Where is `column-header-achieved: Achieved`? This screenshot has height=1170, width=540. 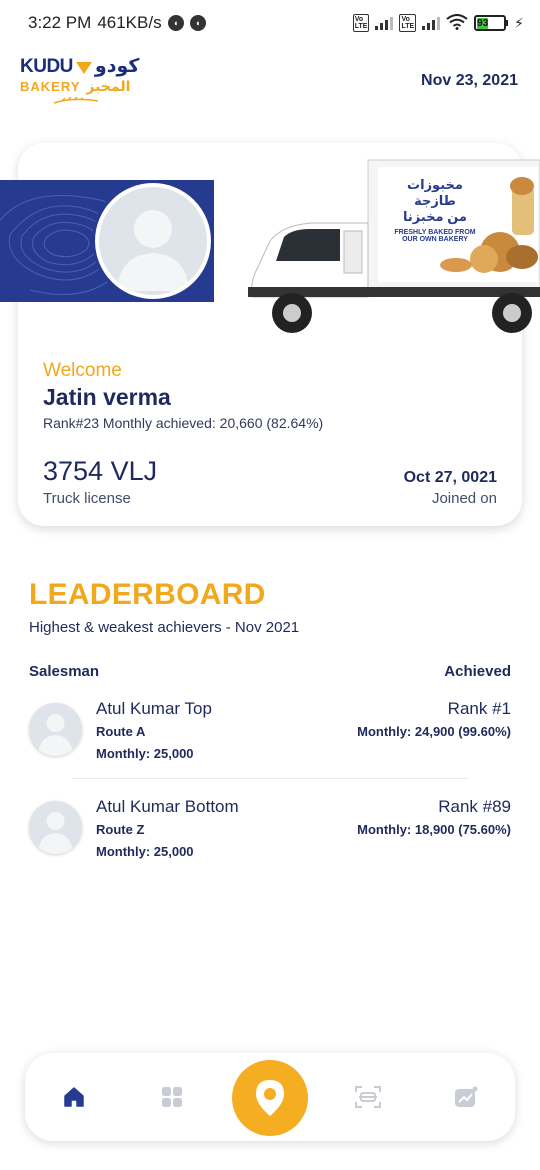 column-header-achieved: Achieved is located at coordinates (477, 671).